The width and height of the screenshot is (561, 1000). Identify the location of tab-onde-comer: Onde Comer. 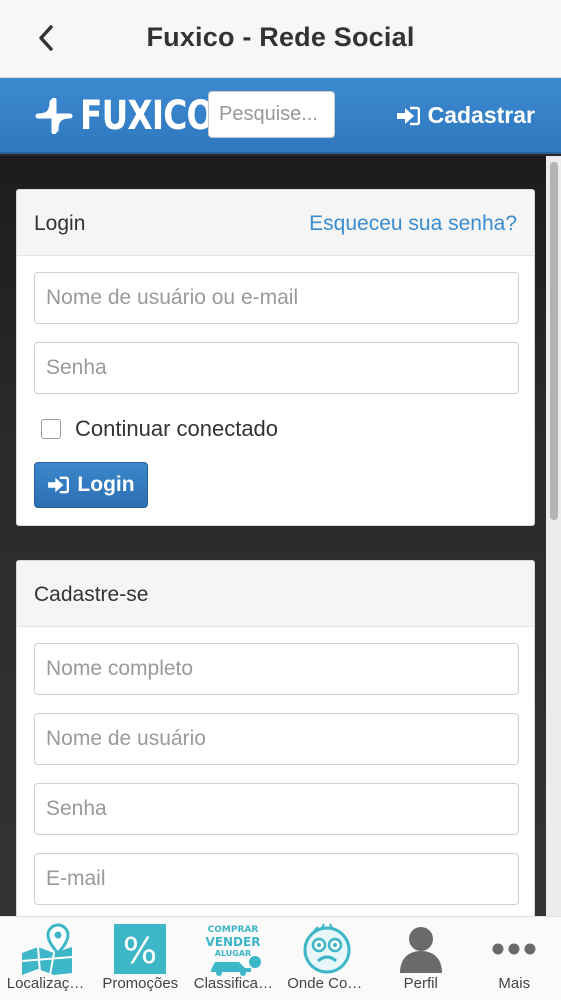
(328, 958).